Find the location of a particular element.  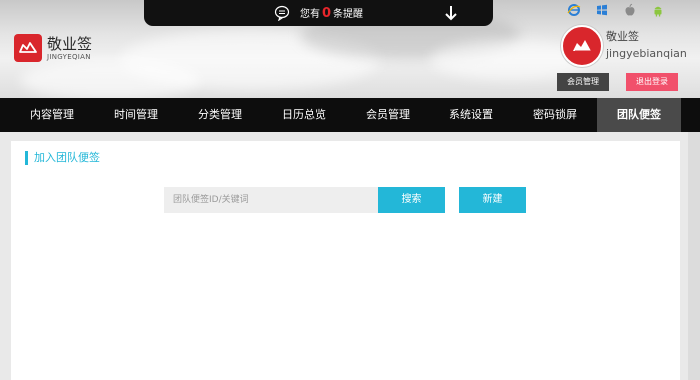

nav-item-time: 时间管理 is located at coordinates (136, 115).